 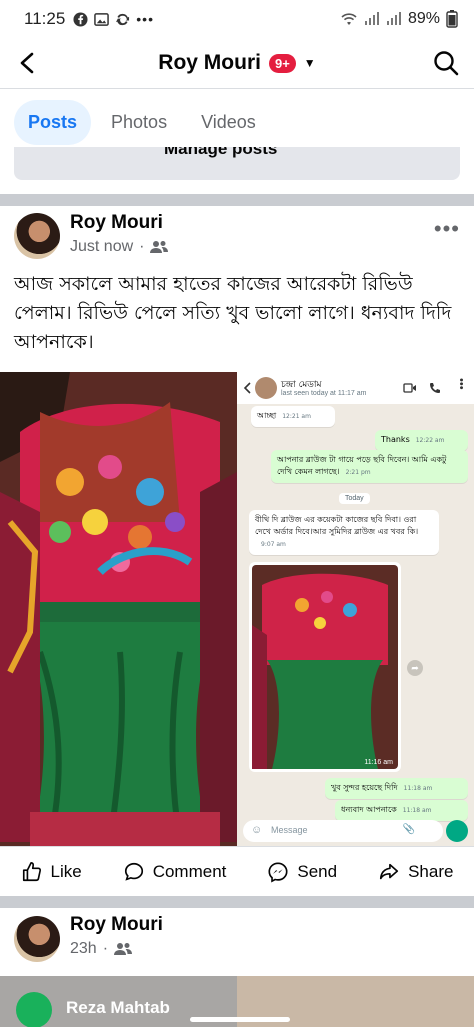 I want to click on chat-message: Thanks 12:22 am, so click(x=421, y=440).